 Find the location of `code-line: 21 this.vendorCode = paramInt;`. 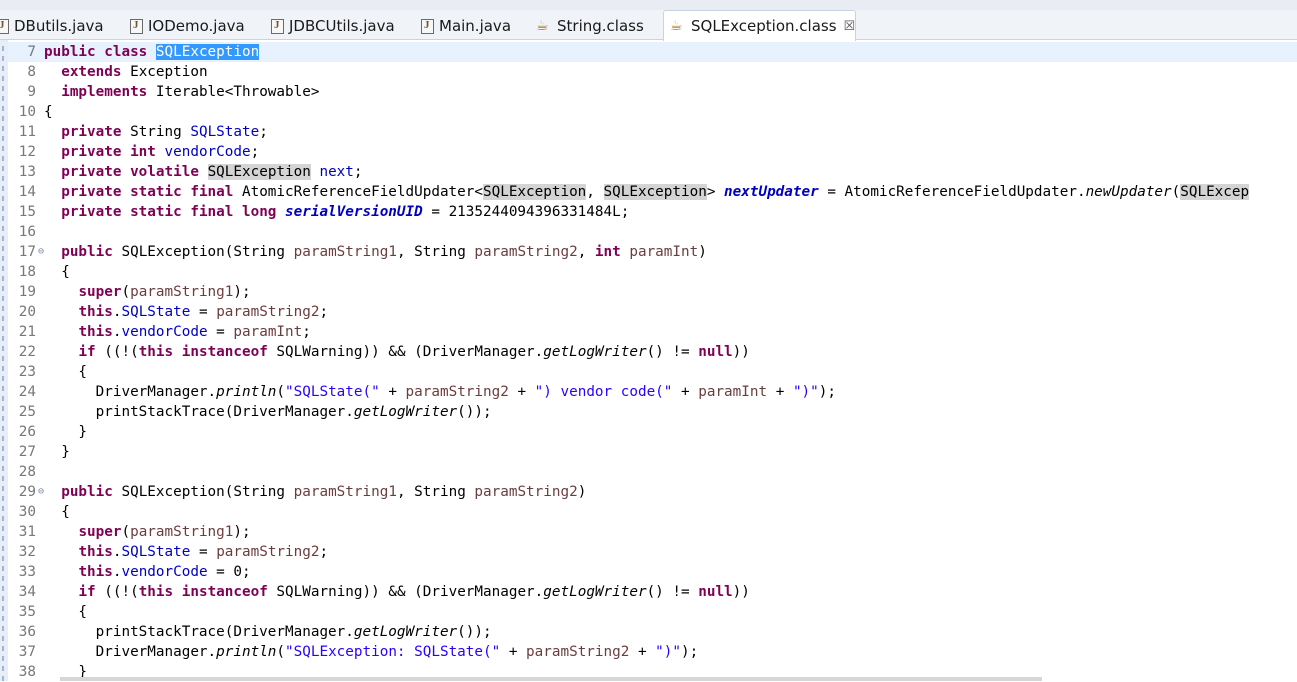

code-line: 21 this.vendorCode = paramInt; is located at coordinates (652, 332).